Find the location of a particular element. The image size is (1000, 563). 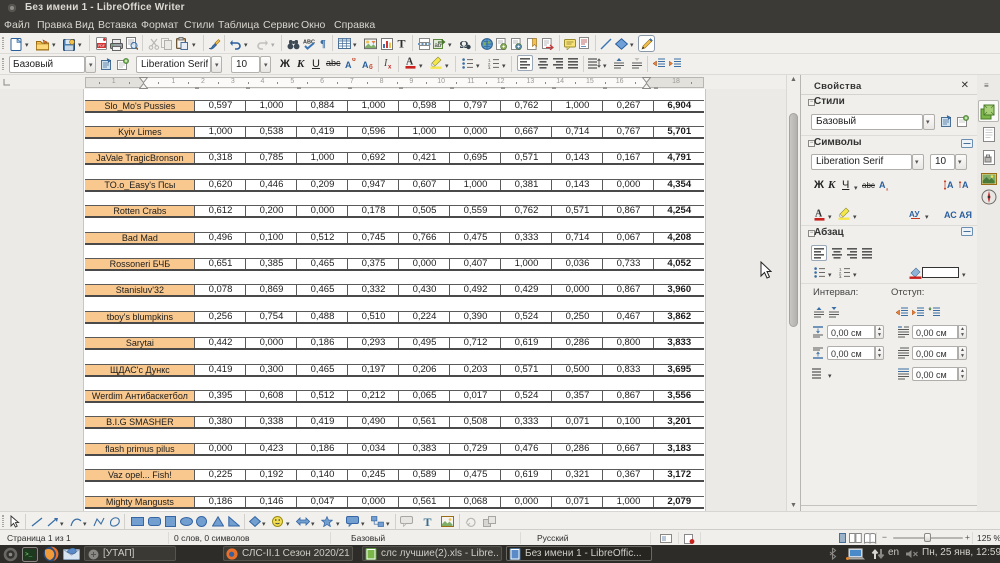

svg-text: АЯ is located at coordinates (965, 215).